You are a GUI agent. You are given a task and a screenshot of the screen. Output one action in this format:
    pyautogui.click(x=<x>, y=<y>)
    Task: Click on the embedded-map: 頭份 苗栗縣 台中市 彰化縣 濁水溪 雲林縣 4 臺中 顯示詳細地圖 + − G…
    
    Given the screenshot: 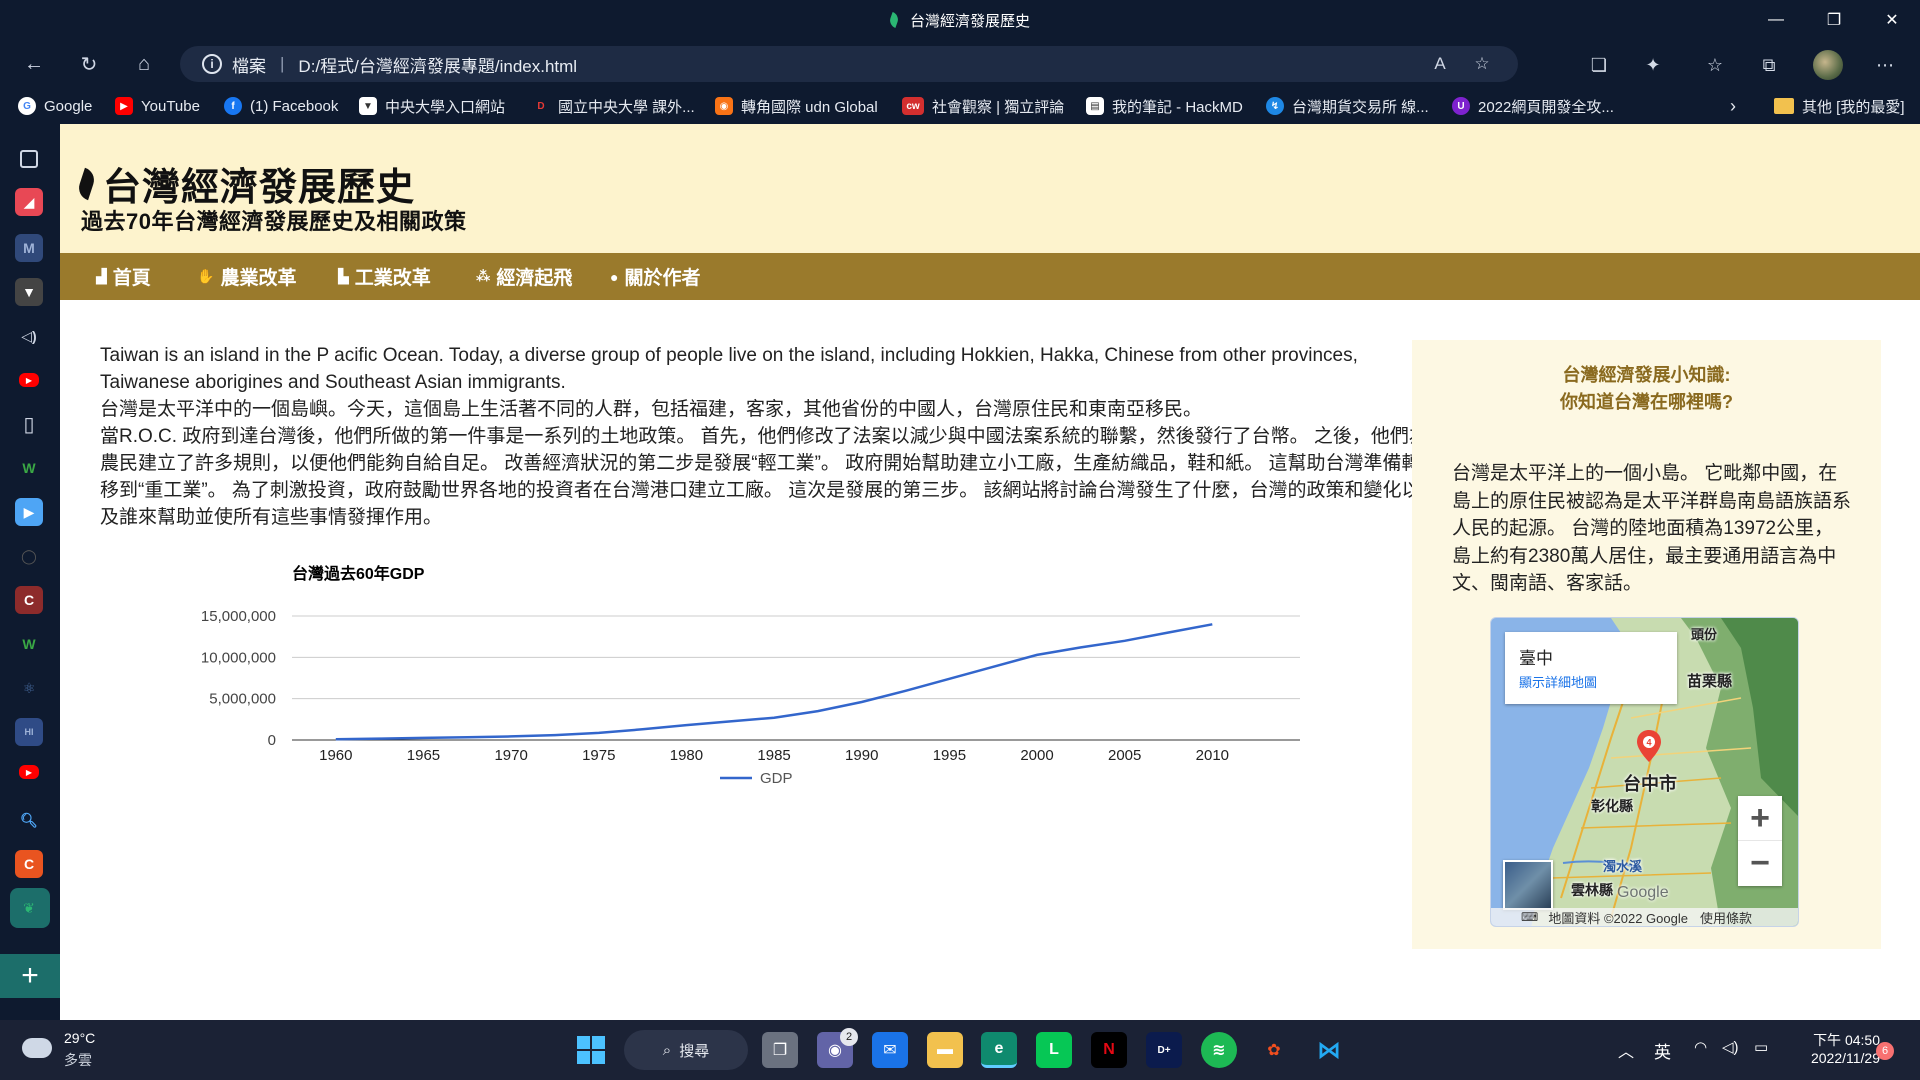 What is the action you would take?
    pyautogui.click(x=1644, y=772)
    